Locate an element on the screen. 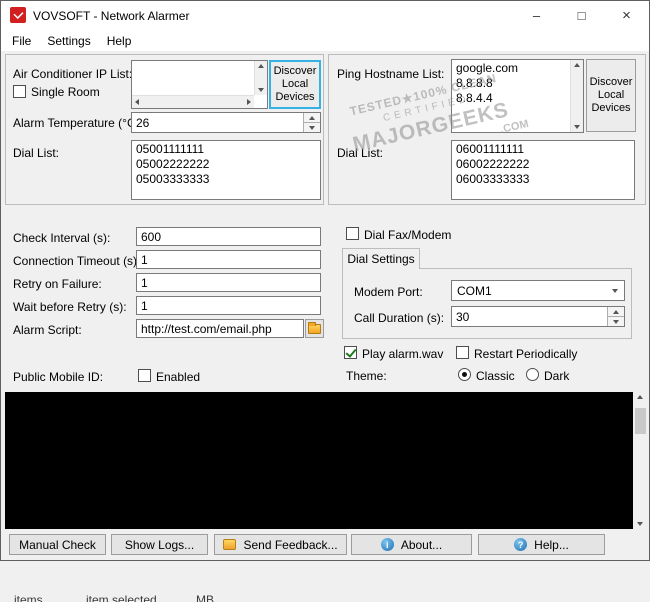 This screenshot has height=602, width=650. scrollbar-thumb is located at coordinates (640, 421).